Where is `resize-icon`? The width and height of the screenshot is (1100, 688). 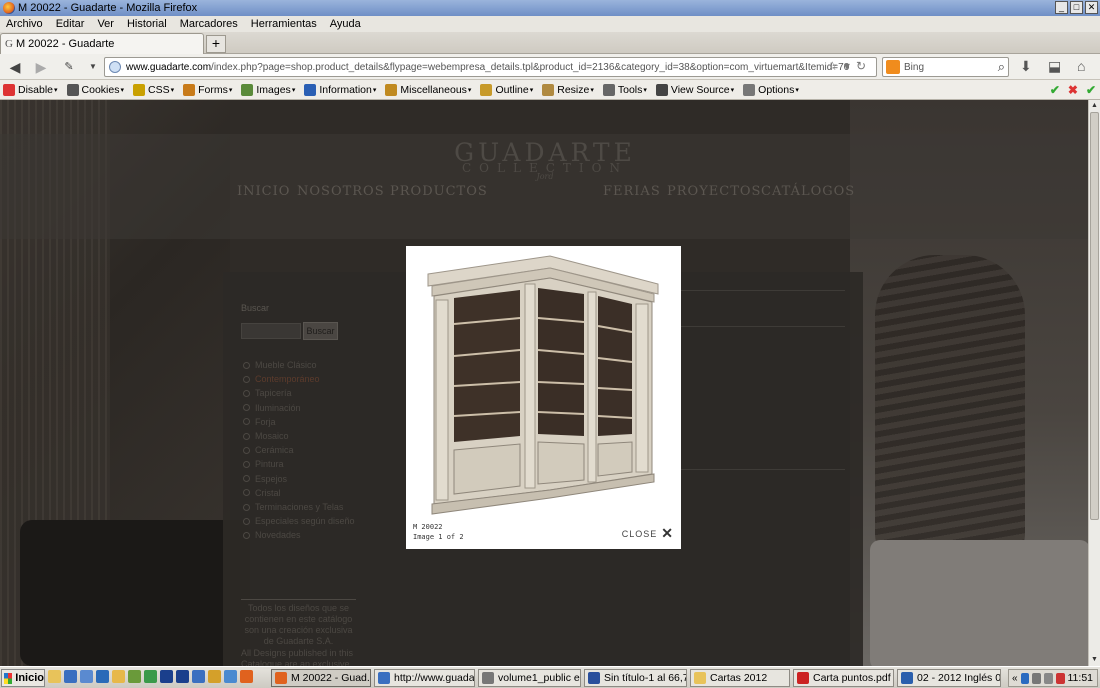 resize-icon is located at coordinates (548, 89).